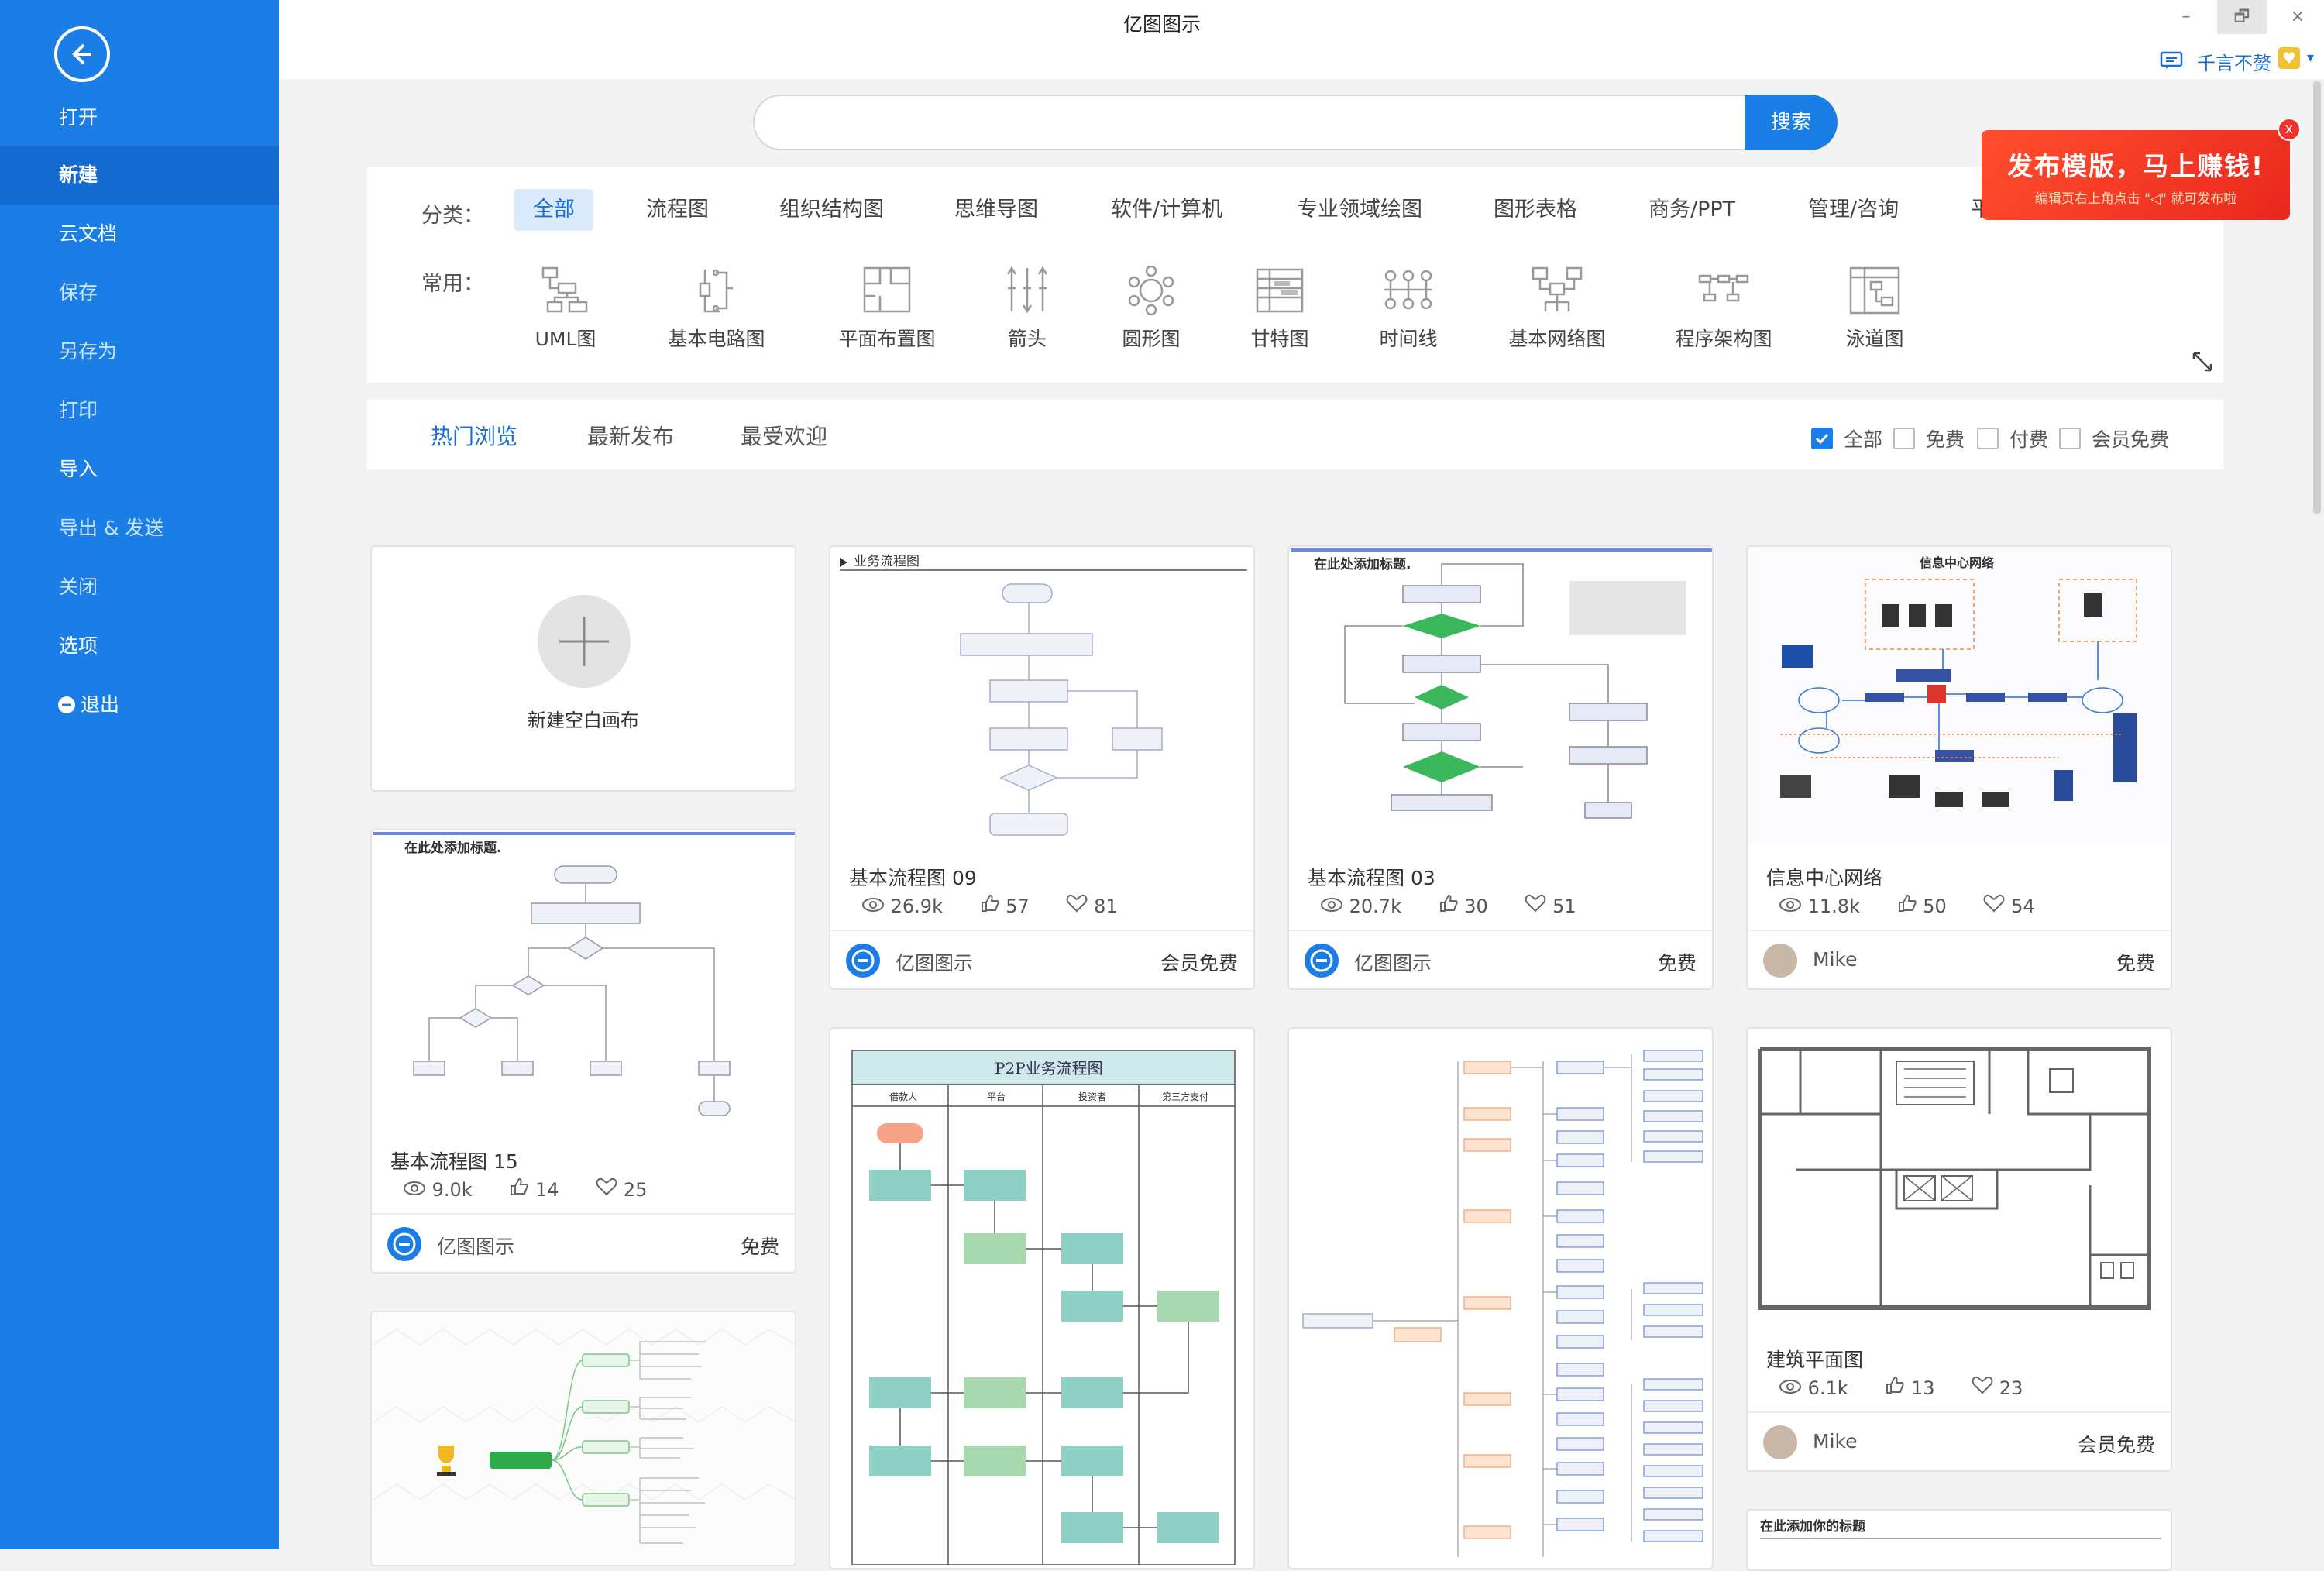  I want to click on common-arrow: 箭头, so click(1027, 308).